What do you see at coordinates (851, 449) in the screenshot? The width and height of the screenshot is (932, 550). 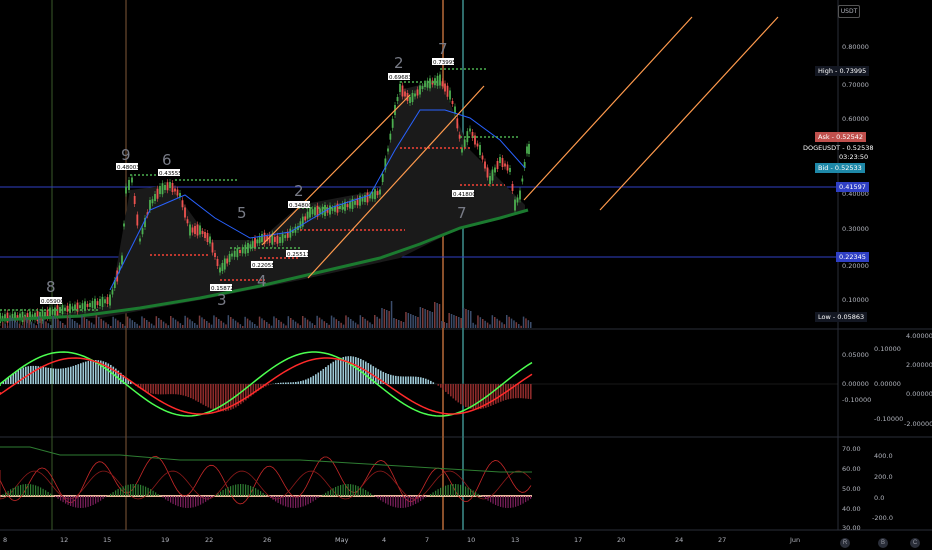 I see `svg-text: 70.00` at bounding box center [851, 449].